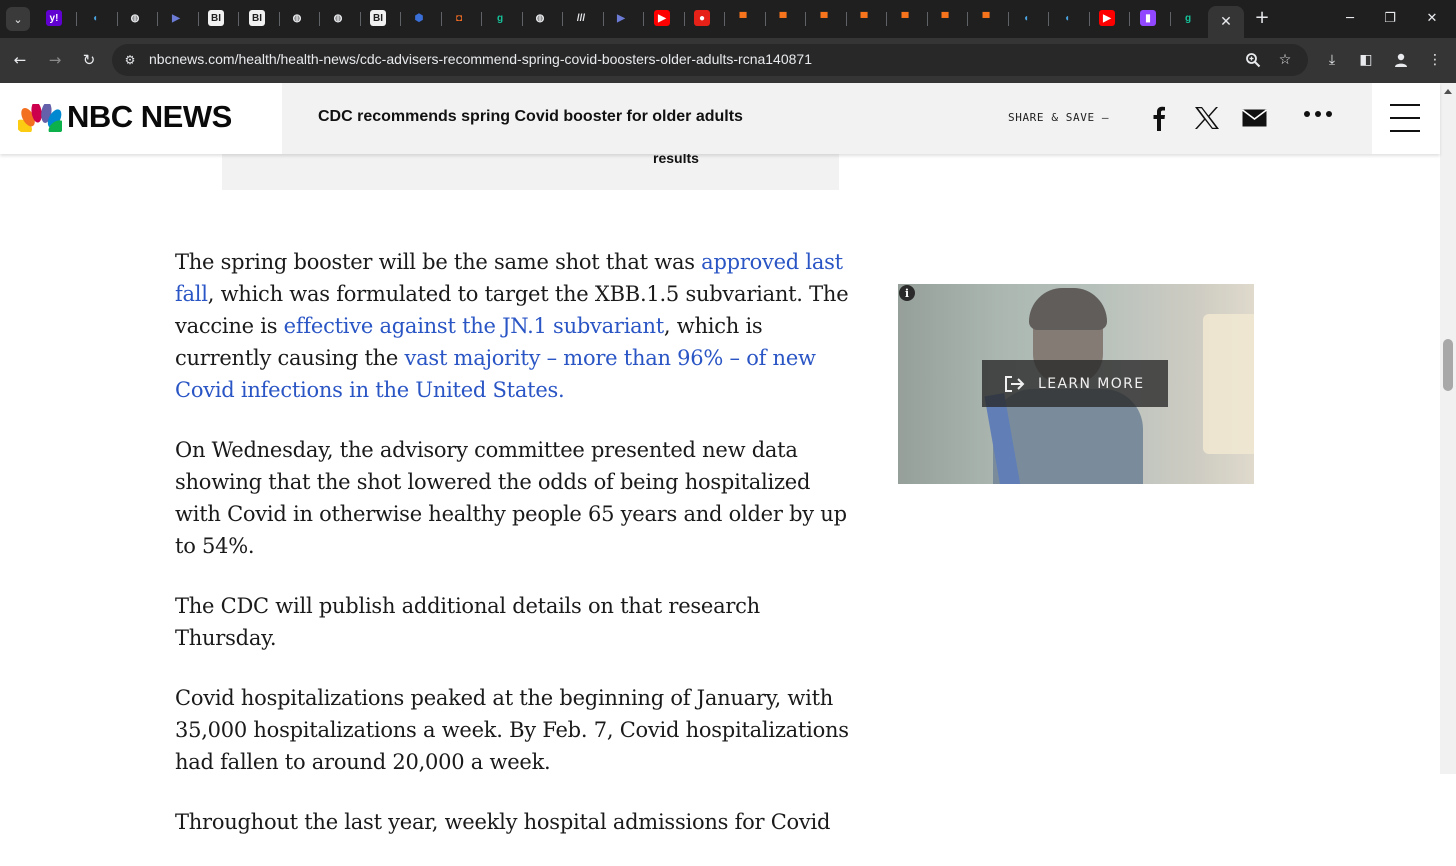  What do you see at coordinates (1448, 91) in the screenshot?
I see `scroll-up-arrow-icon` at bounding box center [1448, 91].